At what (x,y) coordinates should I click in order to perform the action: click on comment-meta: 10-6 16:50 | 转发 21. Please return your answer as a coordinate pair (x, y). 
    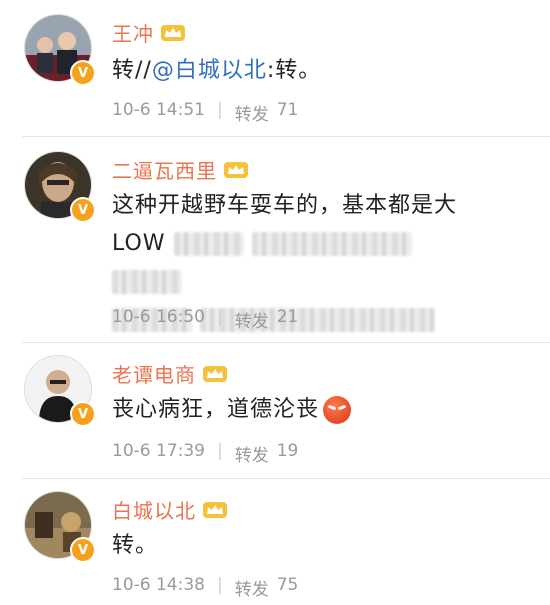
    Looking at the image, I should click on (205, 319).